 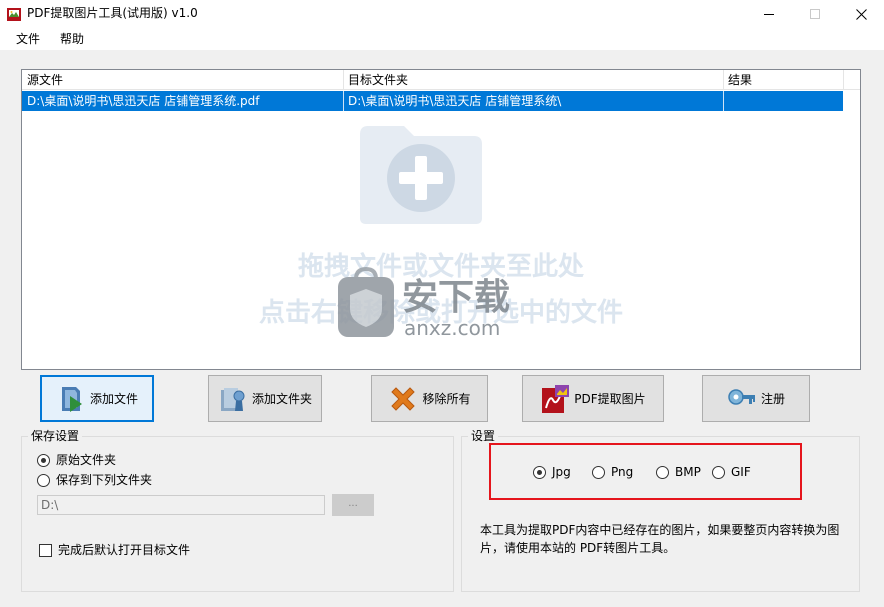 I want to click on register-button: 注册, so click(x=756, y=398).